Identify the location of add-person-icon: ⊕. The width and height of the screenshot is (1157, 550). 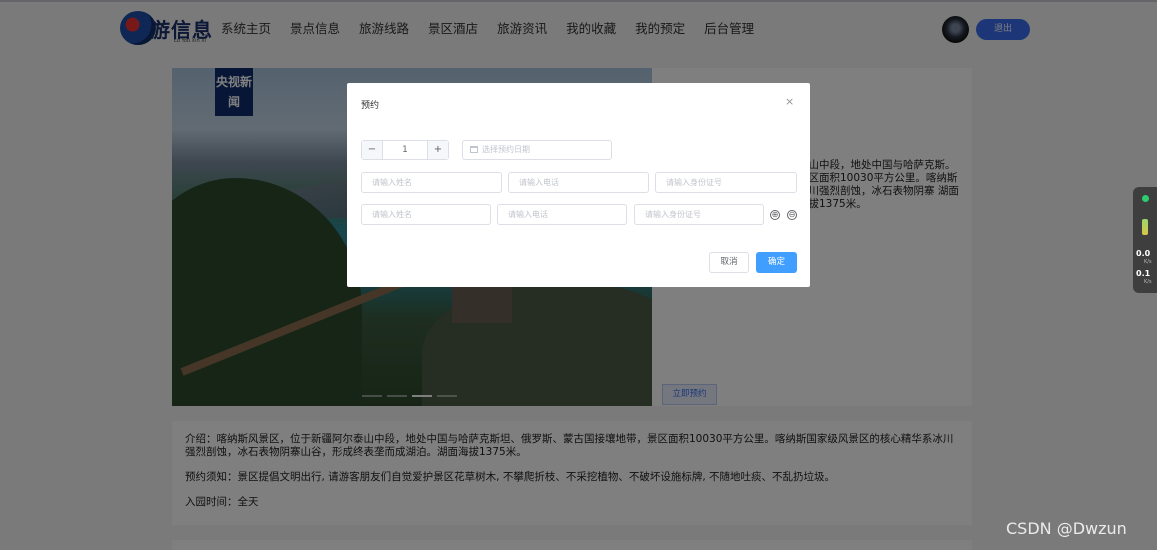
(775, 215).